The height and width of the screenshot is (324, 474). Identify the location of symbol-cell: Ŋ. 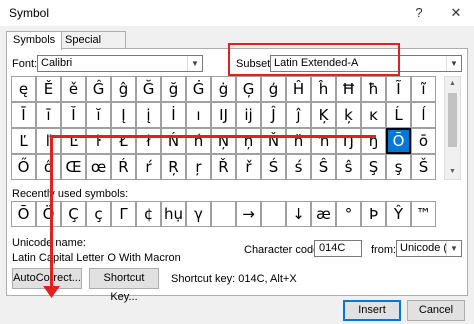
(348, 141).